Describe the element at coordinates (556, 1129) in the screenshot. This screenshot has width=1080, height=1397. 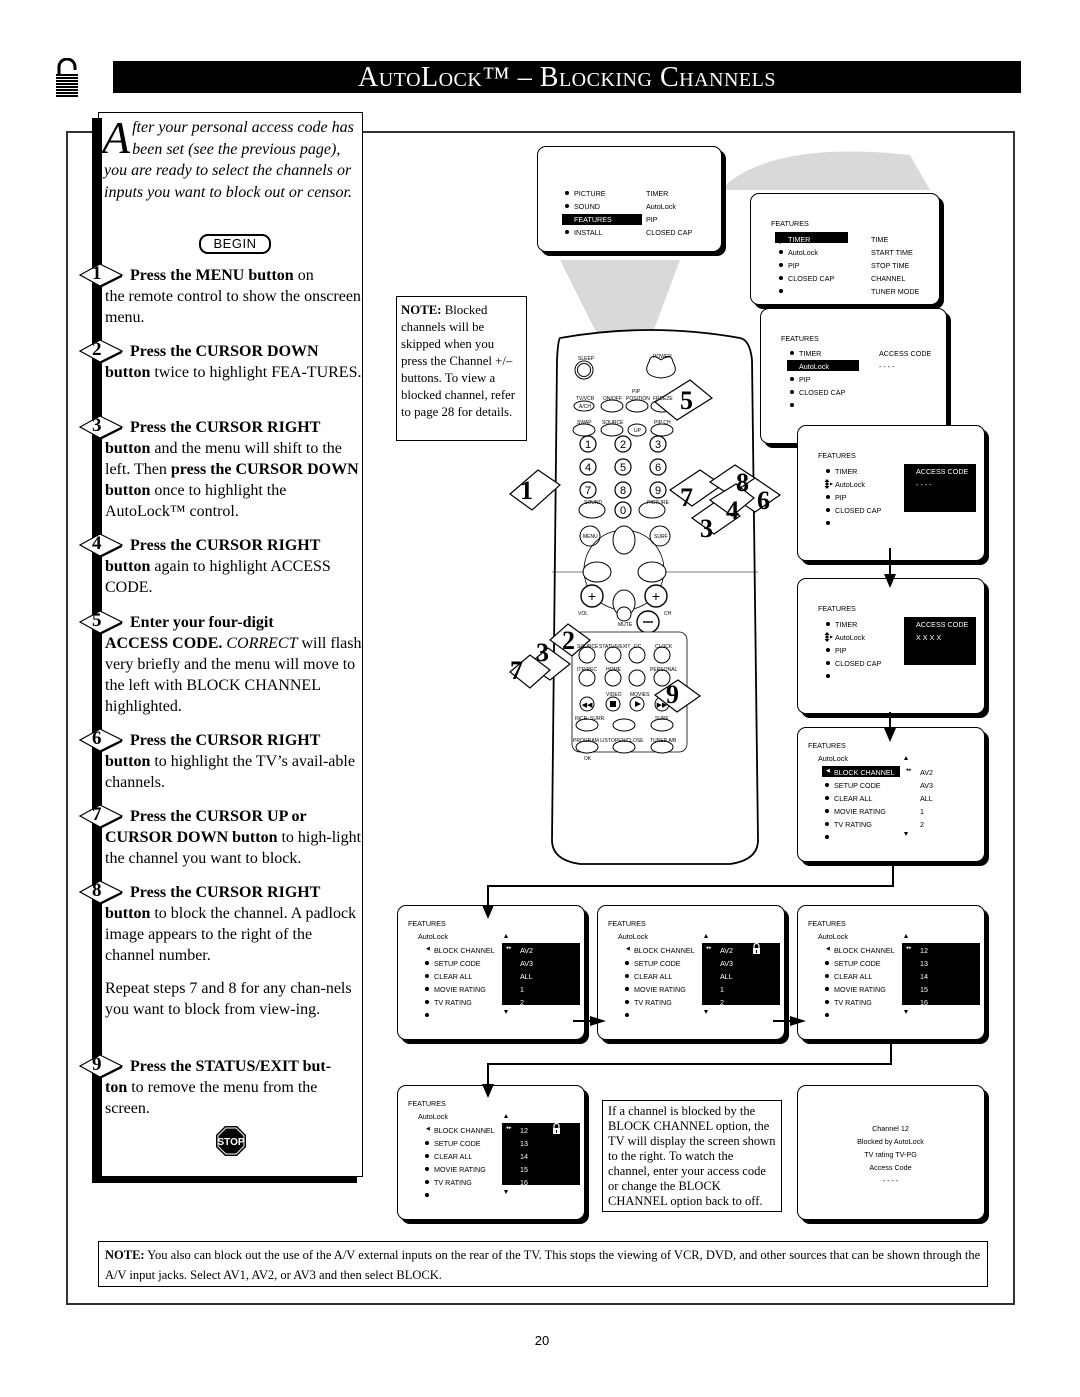
I see `padlock-icon` at that location.